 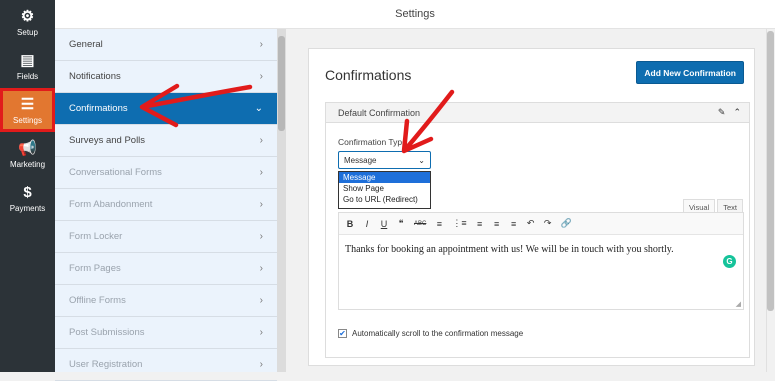 I want to click on numbered-list-icon: ⋮≡, so click(x=459, y=223).